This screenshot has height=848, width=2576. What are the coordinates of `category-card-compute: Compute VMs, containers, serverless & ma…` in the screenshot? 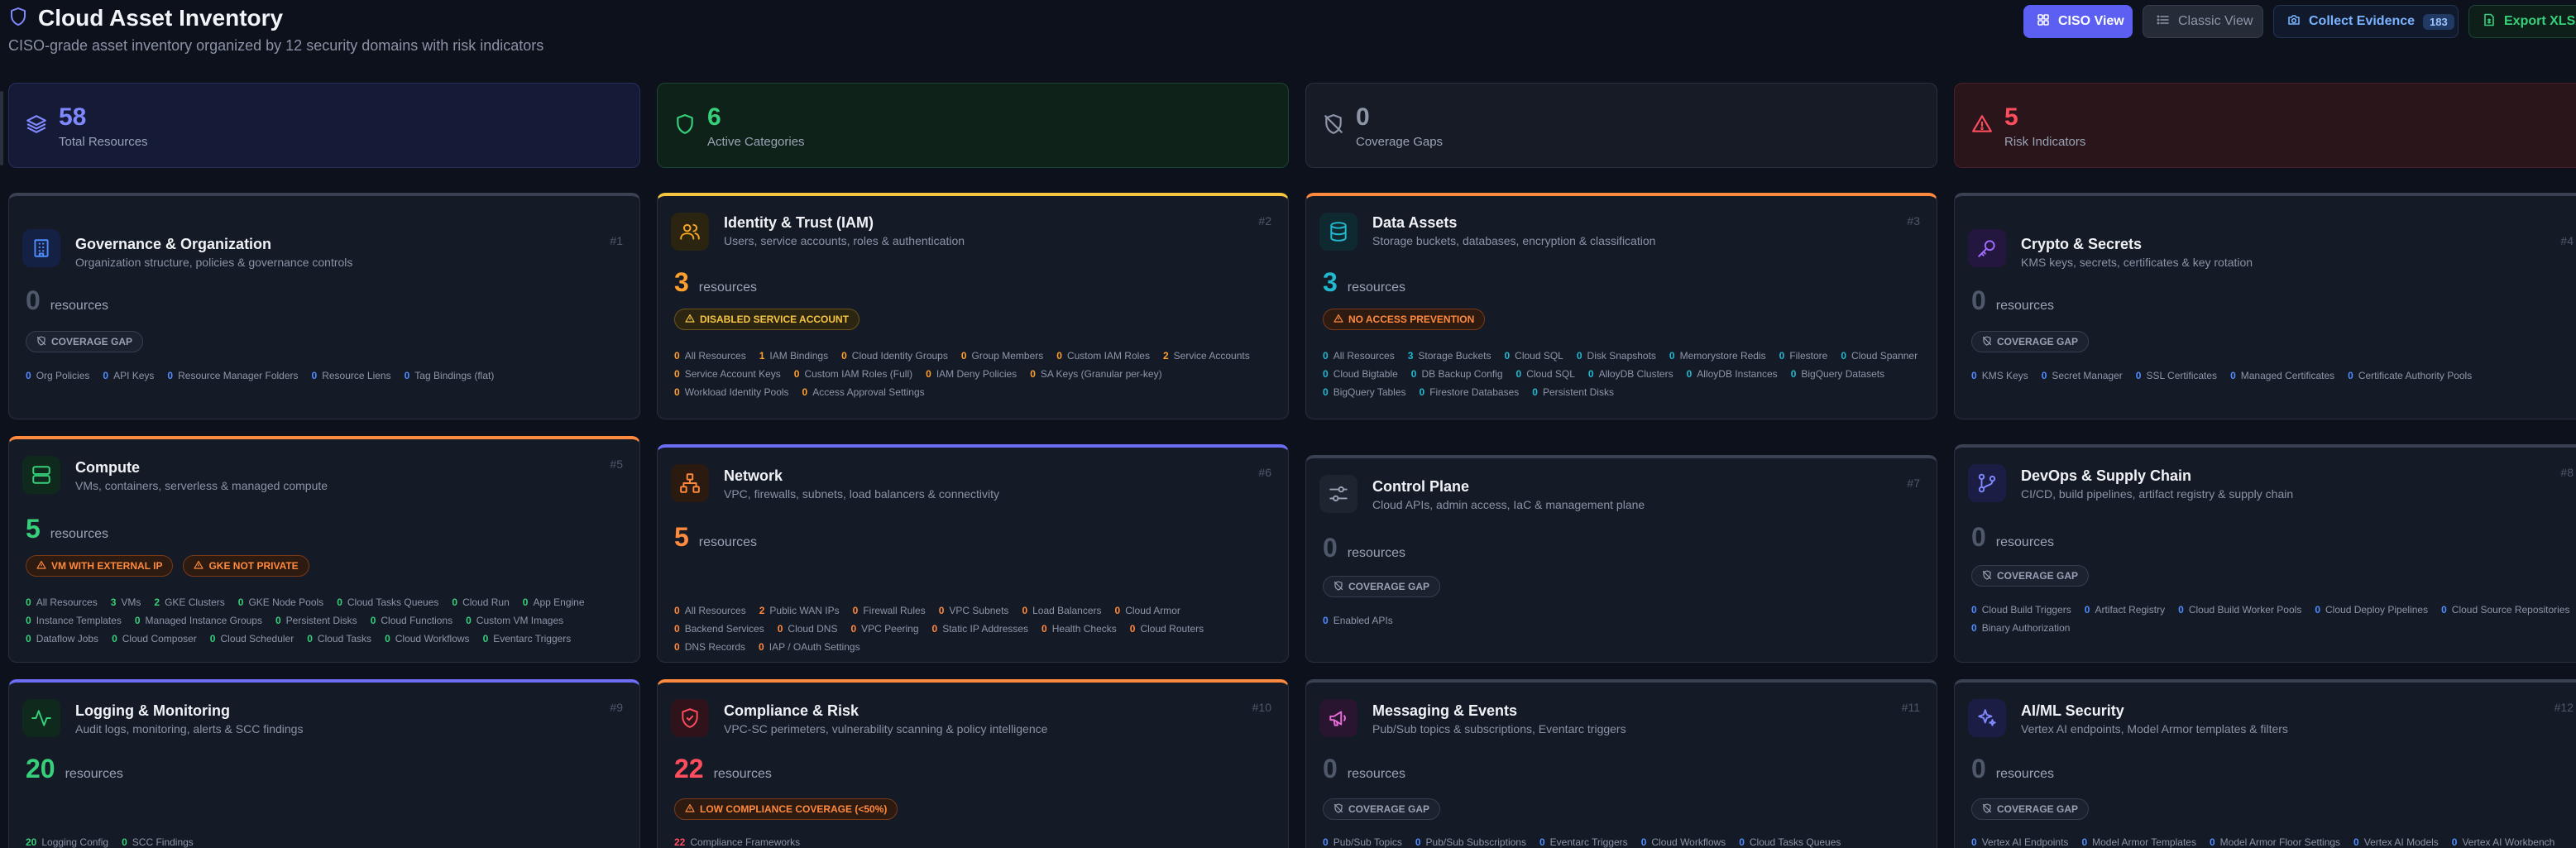 It's located at (324, 549).